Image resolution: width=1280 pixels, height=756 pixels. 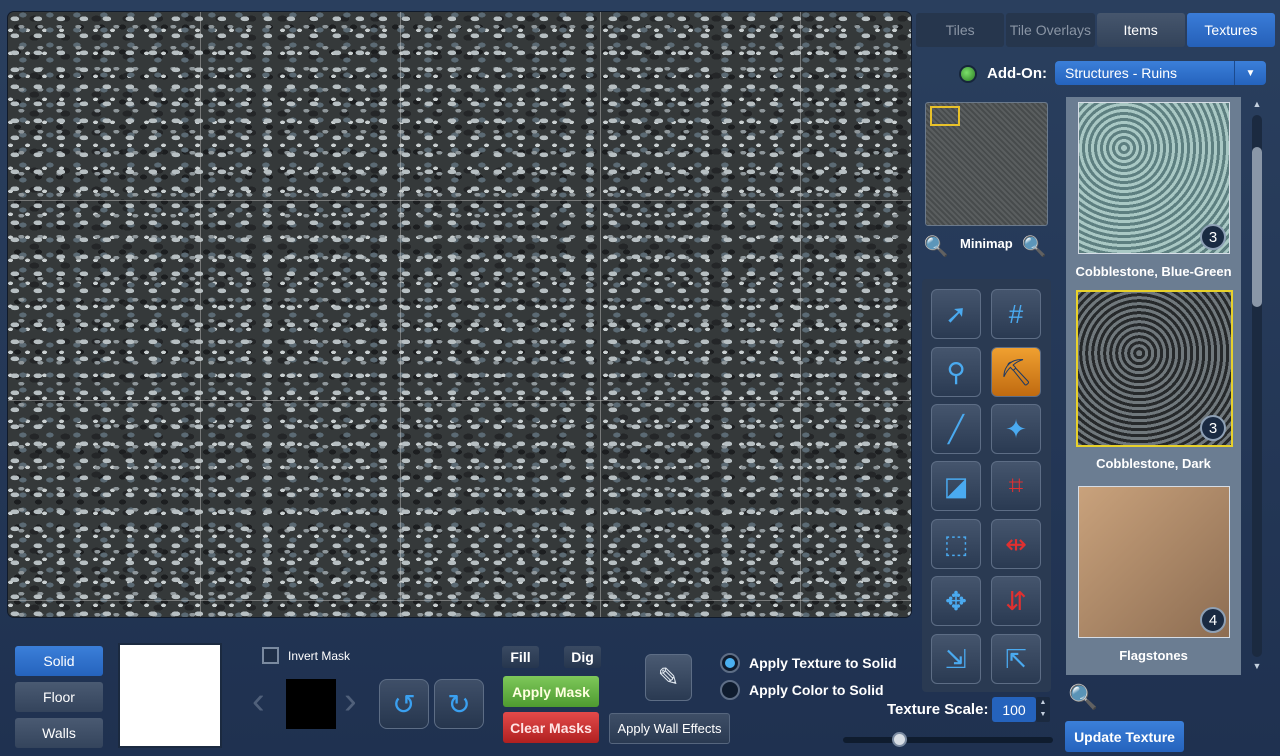 I want to click on minimap-viewport, so click(x=945, y=116).